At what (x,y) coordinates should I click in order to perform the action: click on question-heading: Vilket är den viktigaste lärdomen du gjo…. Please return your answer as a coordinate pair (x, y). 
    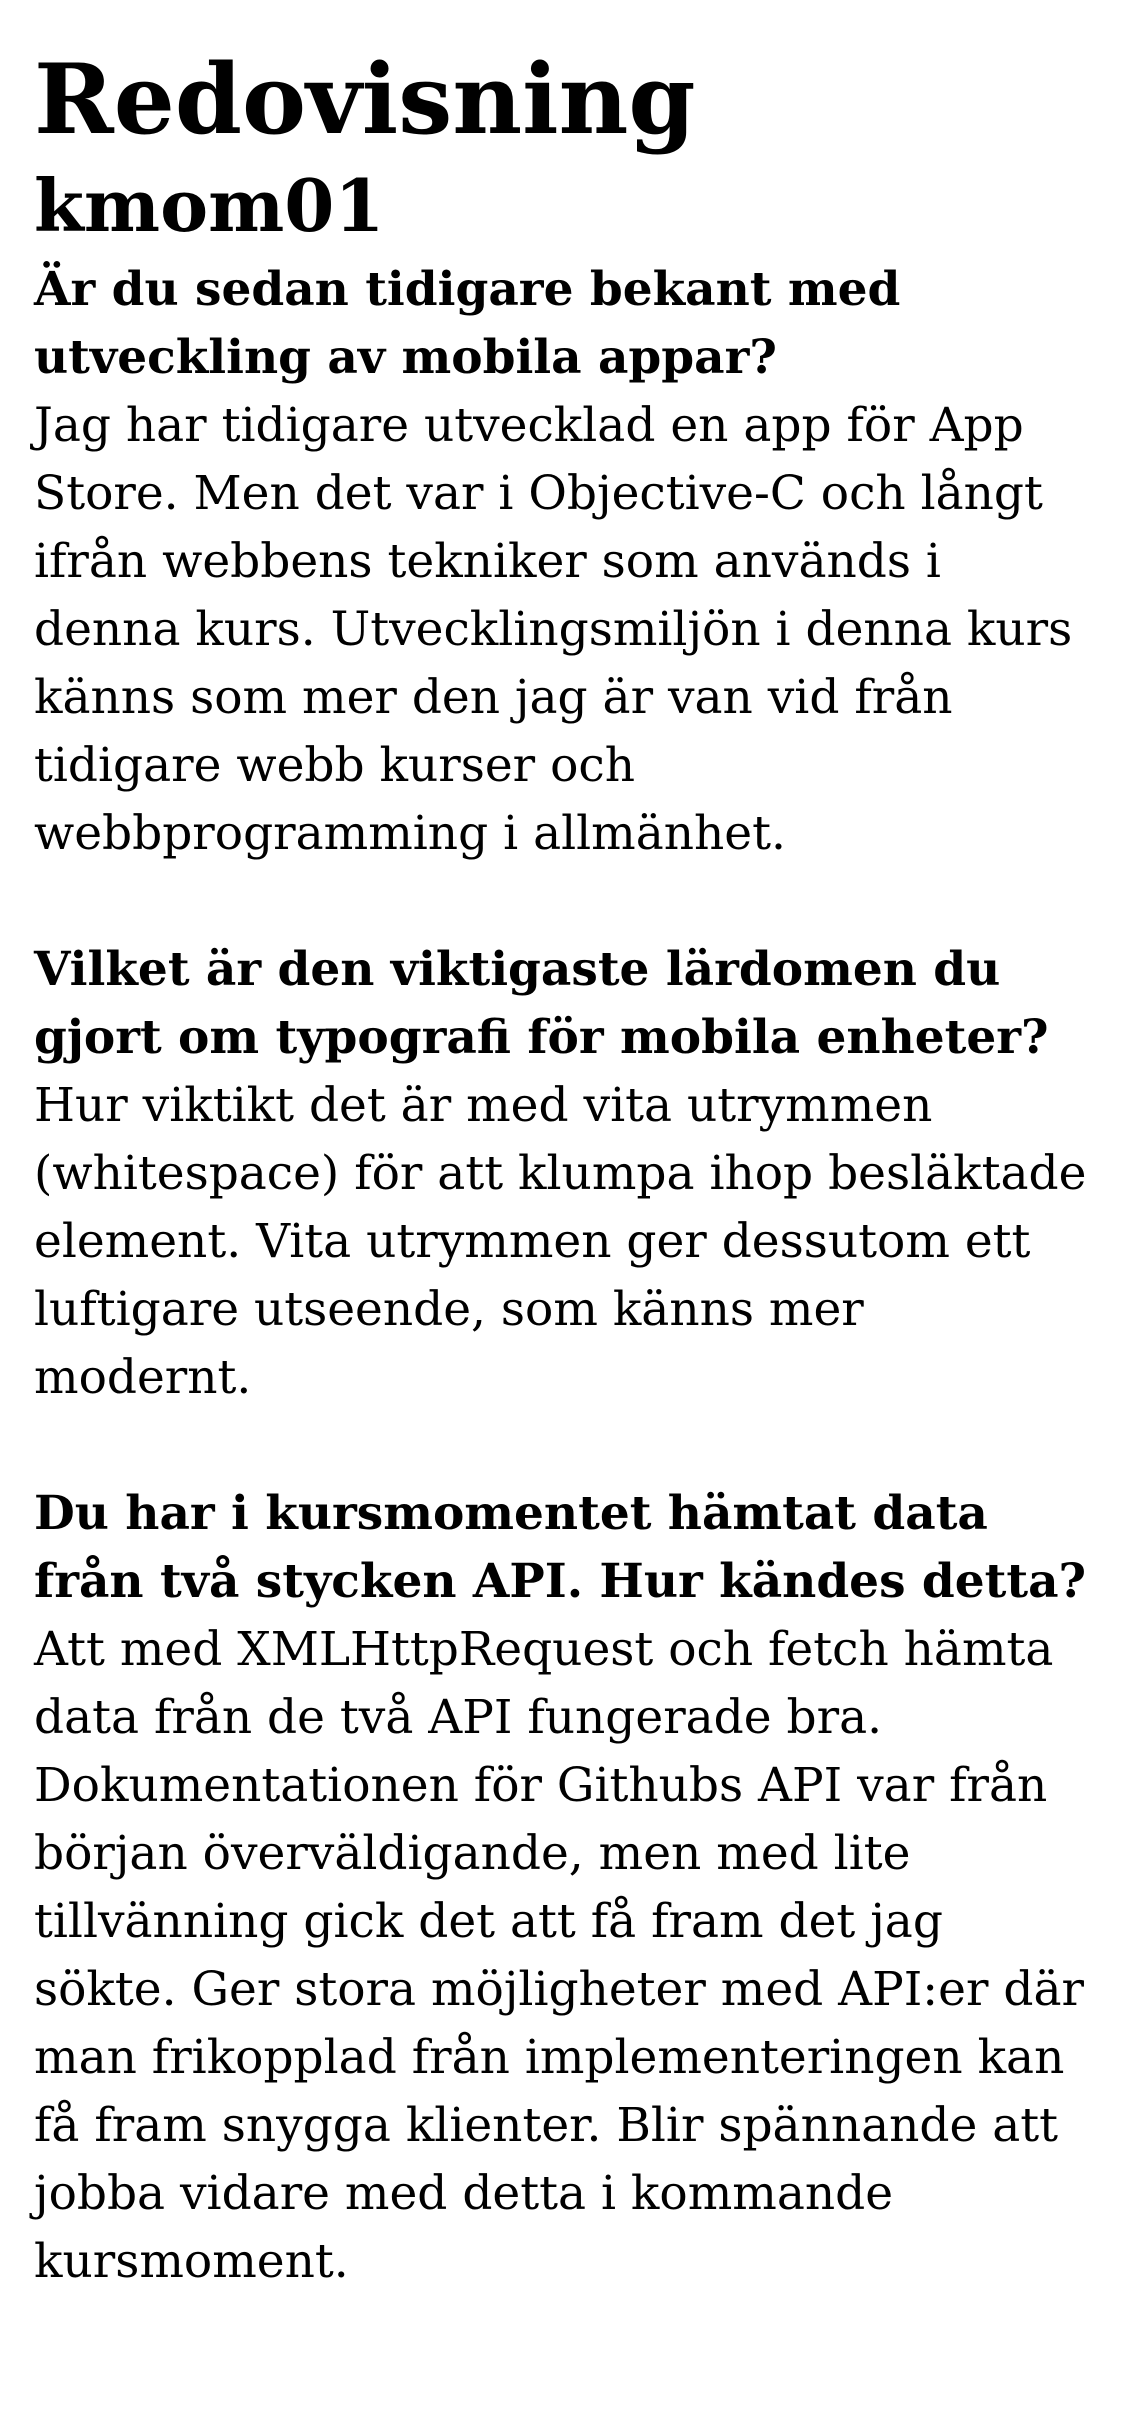
    Looking at the image, I should click on (541, 1003).